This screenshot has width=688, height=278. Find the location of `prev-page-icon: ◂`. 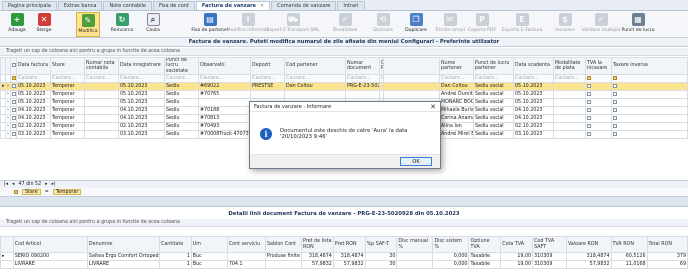

prev-page-icon: ◂ is located at coordinates (13, 184).